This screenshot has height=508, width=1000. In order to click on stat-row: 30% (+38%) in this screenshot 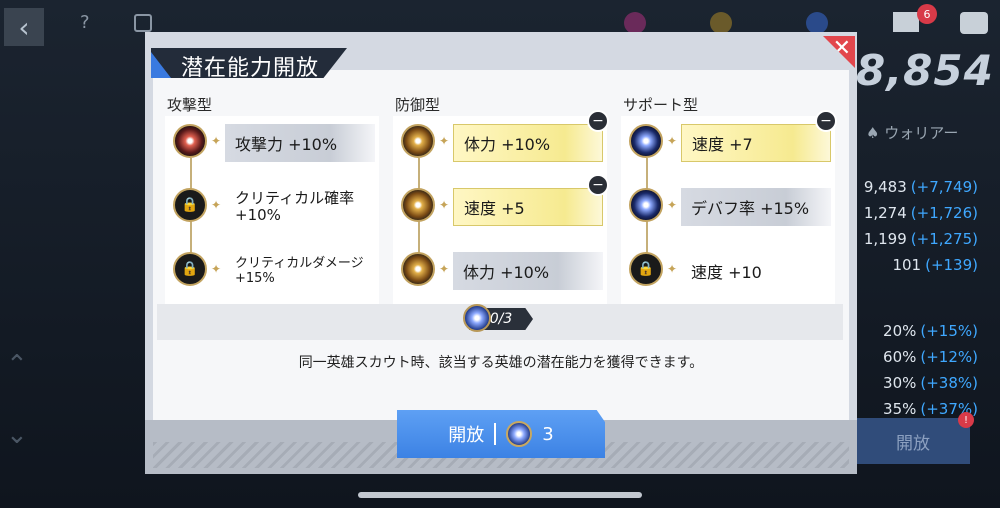, I will do `click(919, 387)`.